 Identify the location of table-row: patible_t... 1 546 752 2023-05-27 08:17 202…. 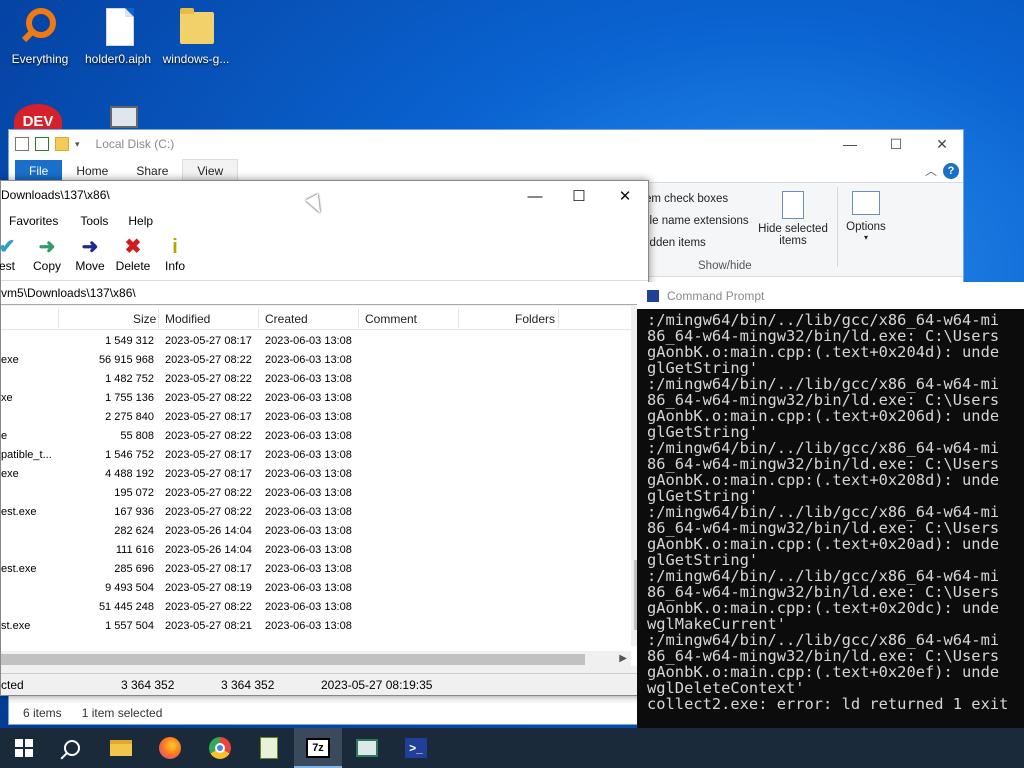
(316, 455).